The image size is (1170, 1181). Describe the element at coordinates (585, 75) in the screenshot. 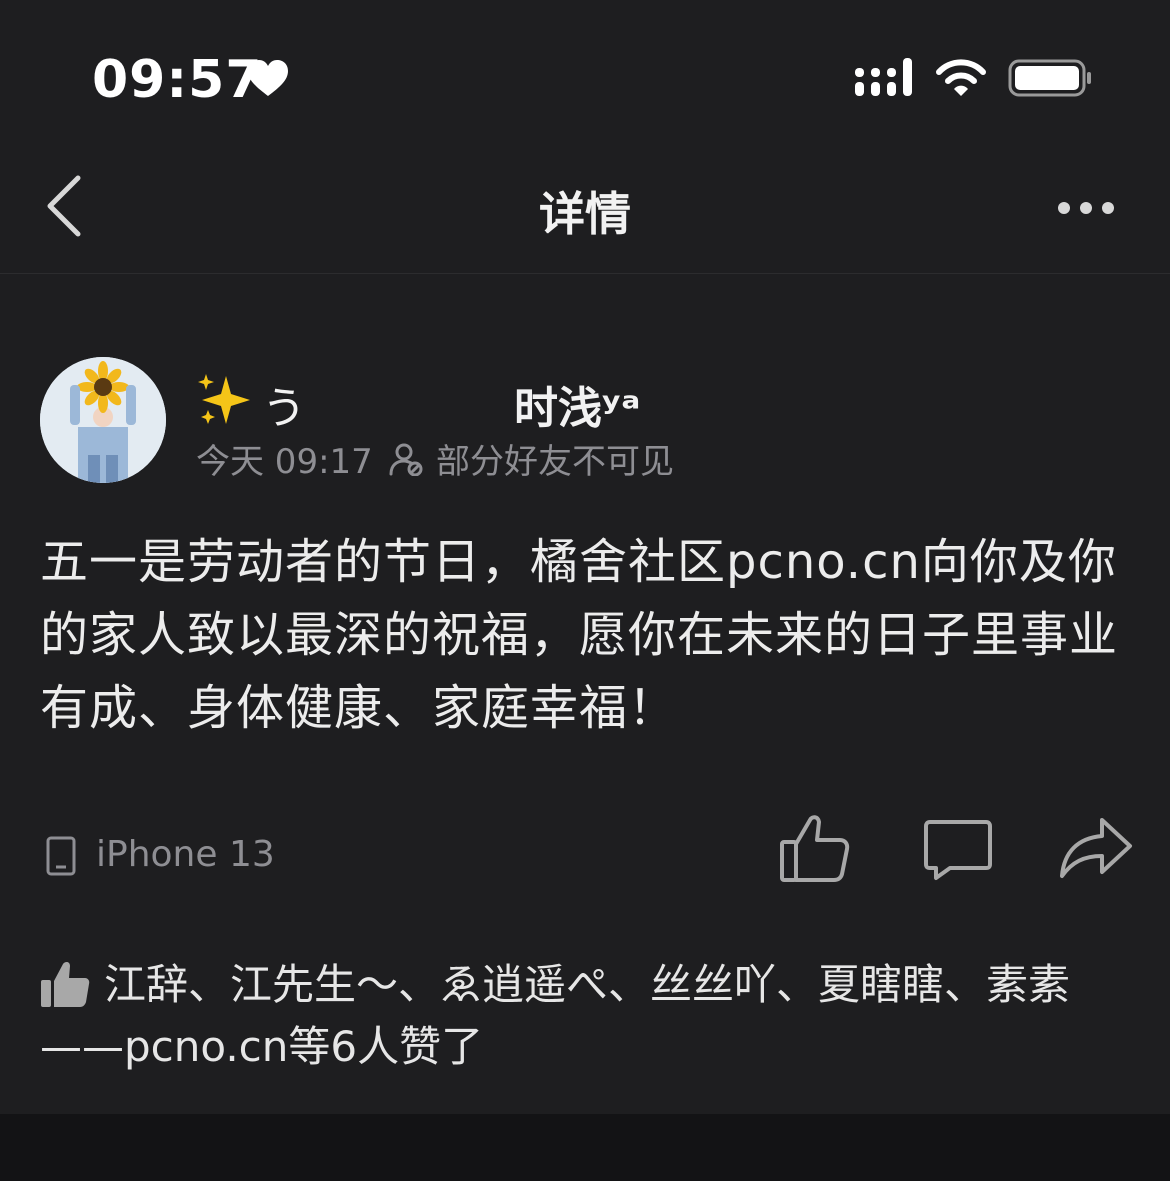

I see `status-bar: 09:57` at that location.